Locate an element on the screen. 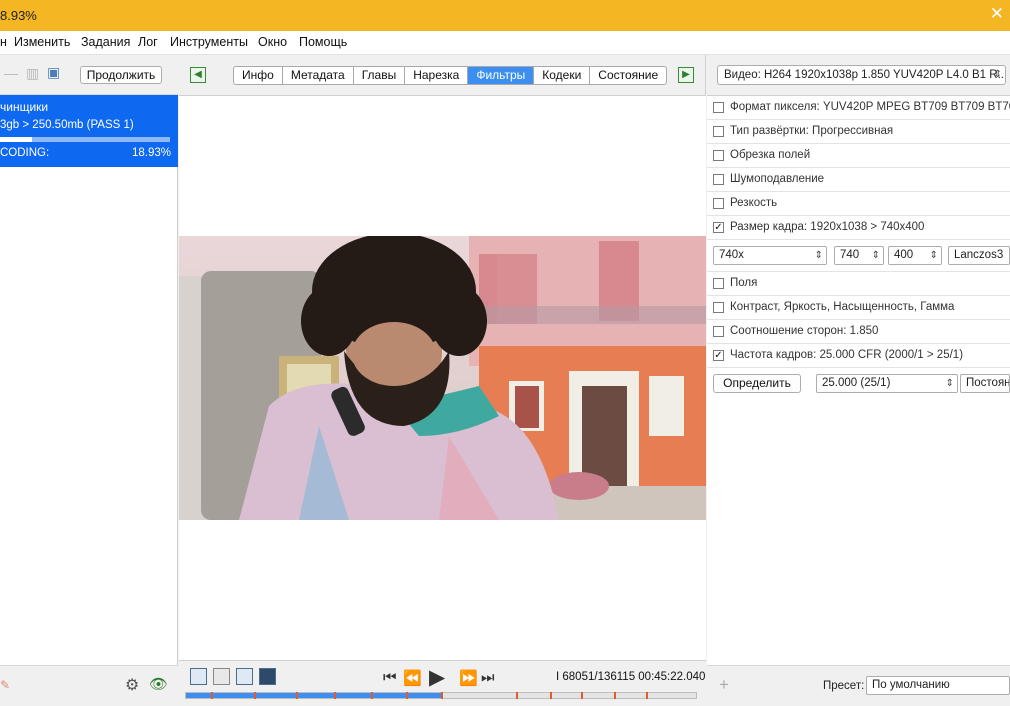 The height and width of the screenshot is (706, 1010). width-value: 740 is located at coordinates (850, 255).